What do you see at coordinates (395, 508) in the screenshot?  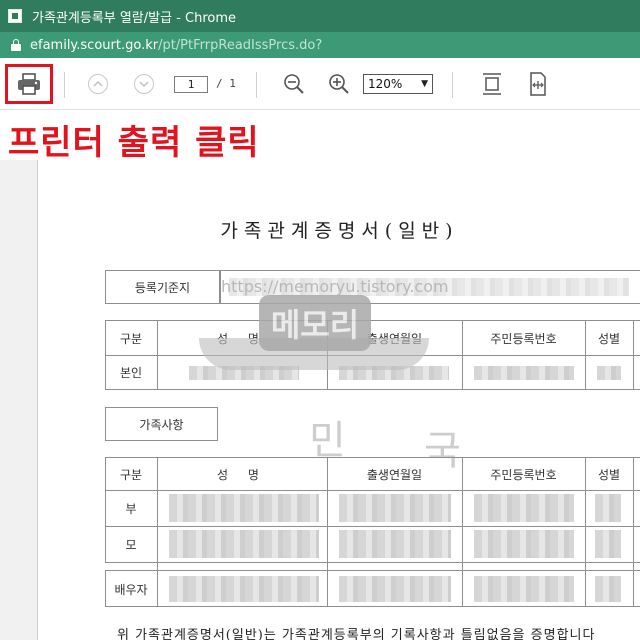 I see `father-birth-redacted` at bounding box center [395, 508].